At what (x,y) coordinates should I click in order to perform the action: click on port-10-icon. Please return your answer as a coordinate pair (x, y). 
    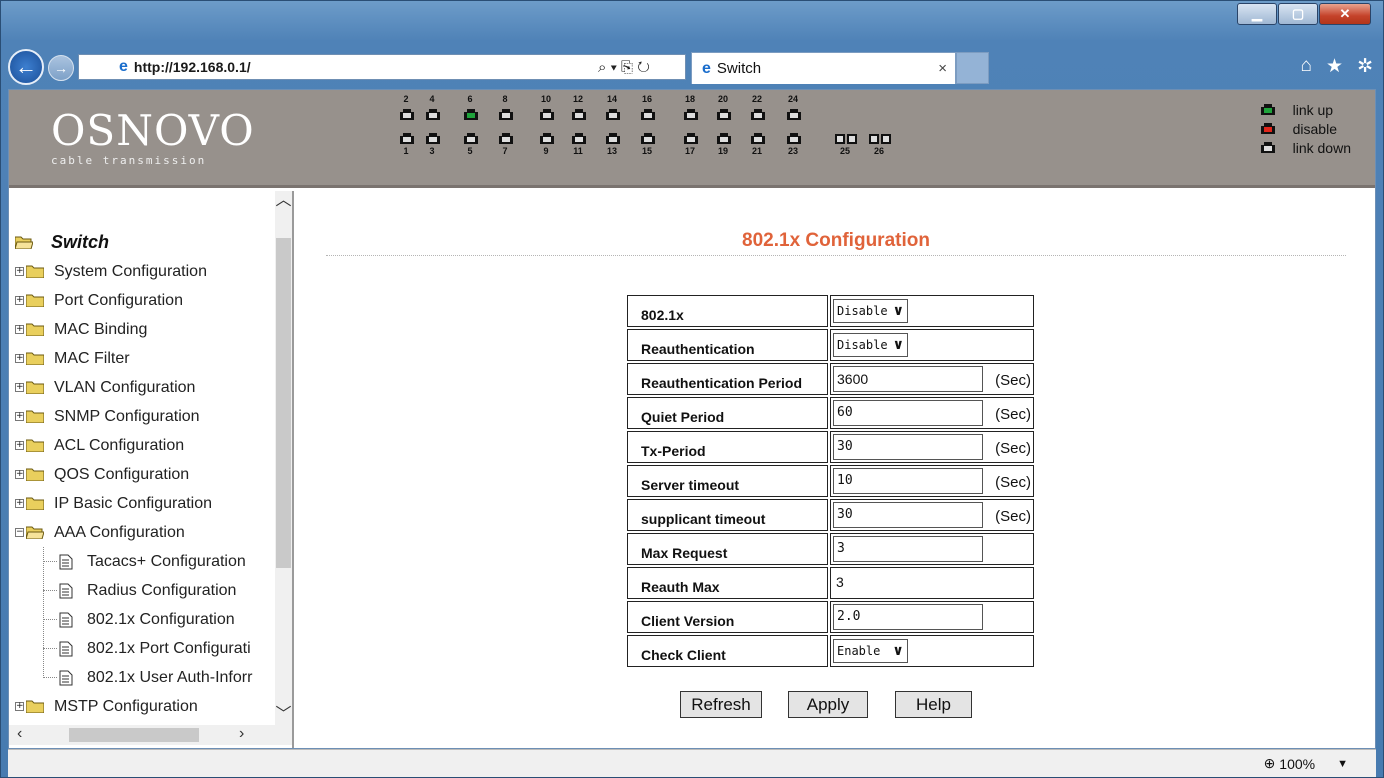
    Looking at the image, I should click on (547, 114).